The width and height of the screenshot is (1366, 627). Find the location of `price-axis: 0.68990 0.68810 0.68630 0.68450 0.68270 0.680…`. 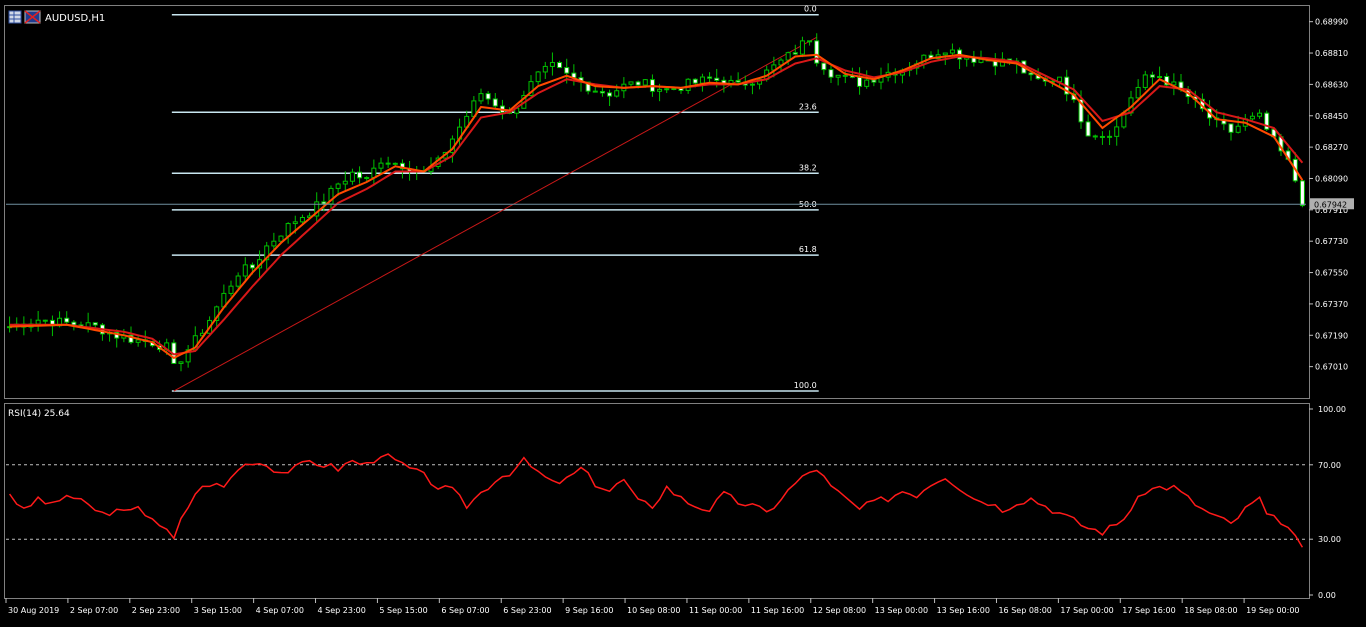

price-axis: 0.68990 0.68810 0.68630 0.68450 0.68270 0.680… is located at coordinates (1331, 195).